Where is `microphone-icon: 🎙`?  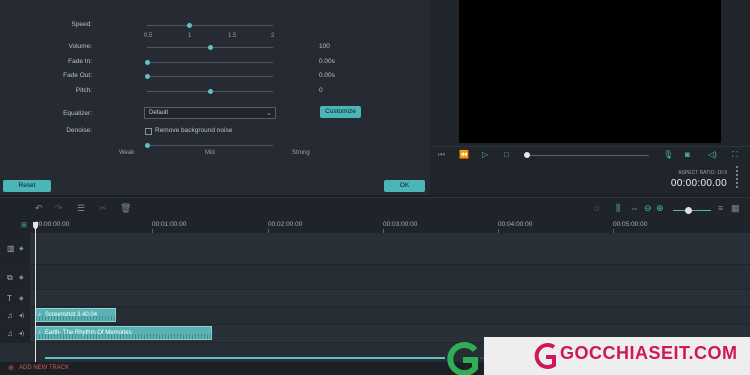
microphone-icon: 🎙 is located at coordinates (668, 154).